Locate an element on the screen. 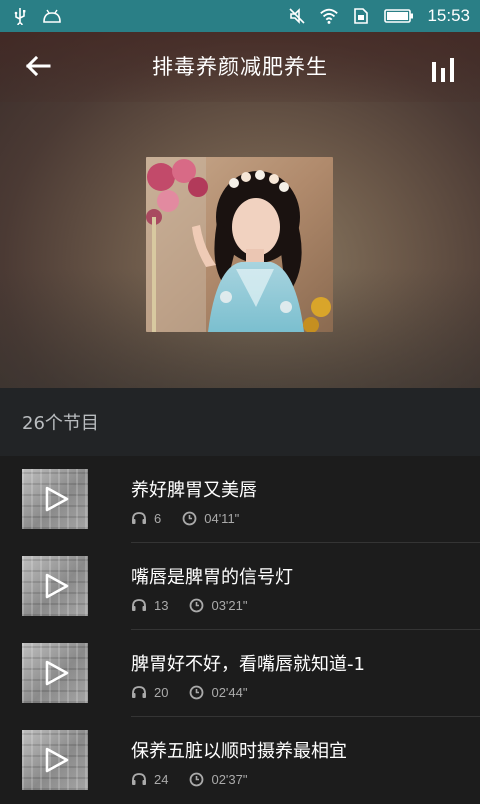 This screenshot has width=480, height=804. play-count: 24 is located at coordinates (161, 779).